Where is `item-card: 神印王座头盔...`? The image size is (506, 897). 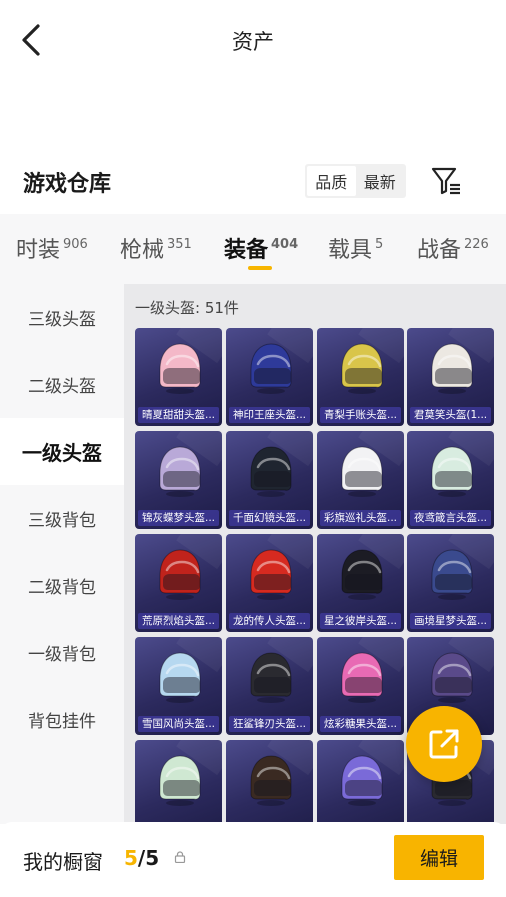 item-card: 神印王座头盔... is located at coordinates (269, 377).